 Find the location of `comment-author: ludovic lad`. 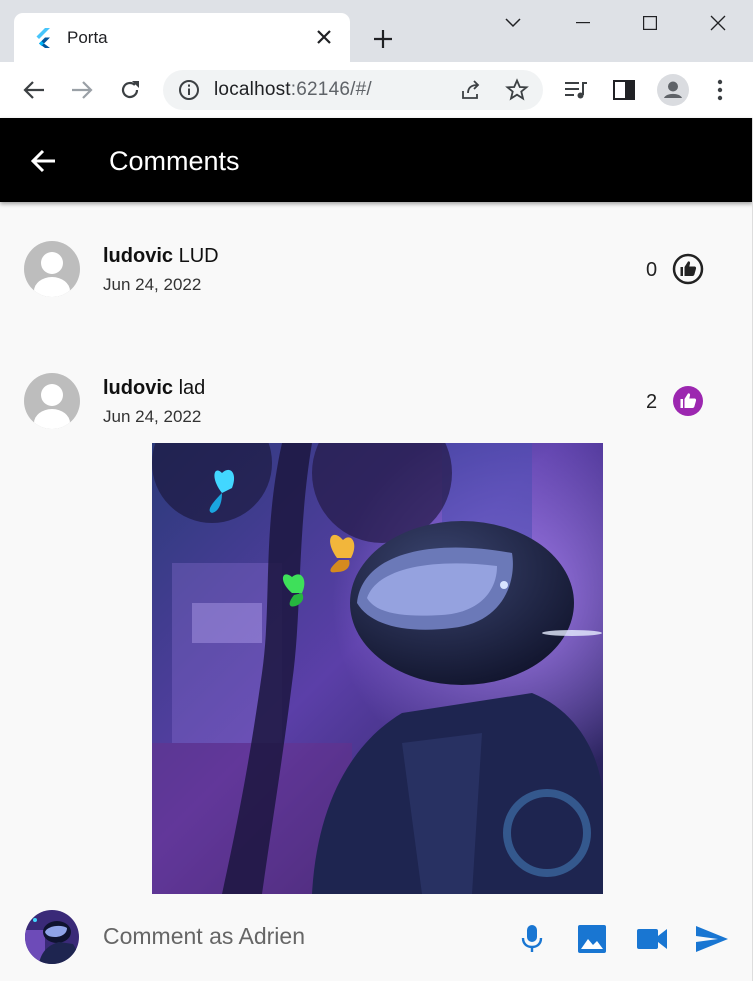

comment-author: ludovic lad is located at coordinates (154, 388).